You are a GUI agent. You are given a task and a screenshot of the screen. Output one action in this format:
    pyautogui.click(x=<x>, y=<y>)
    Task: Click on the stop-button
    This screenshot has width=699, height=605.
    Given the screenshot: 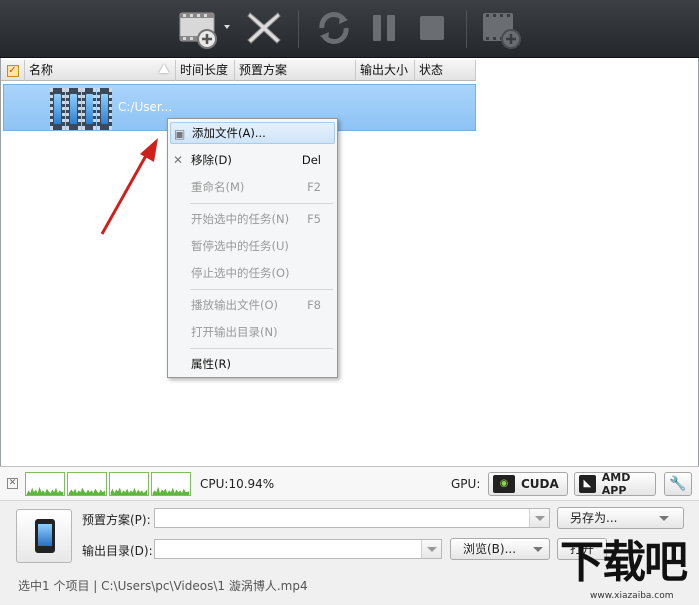 What is the action you would take?
    pyautogui.click(x=432, y=28)
    